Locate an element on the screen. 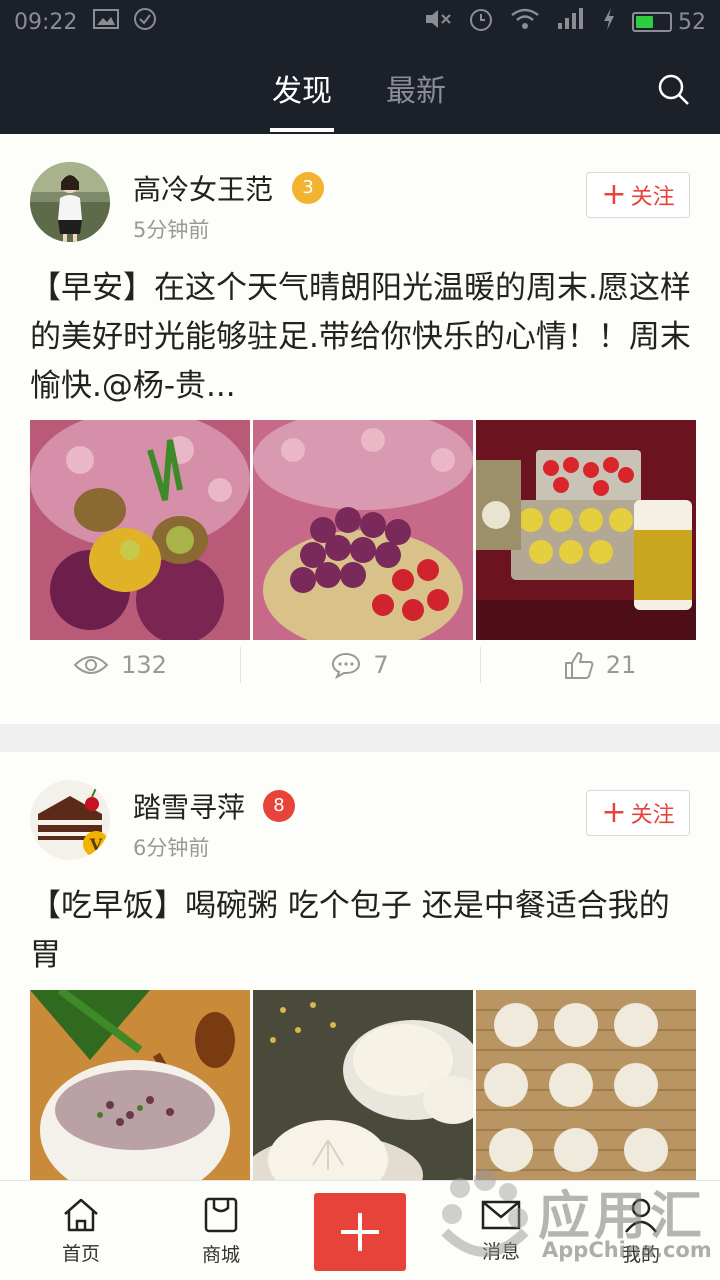 The image size is (720, 1280). post-stats: 132 7 21 is located at coordinates (360, 665).